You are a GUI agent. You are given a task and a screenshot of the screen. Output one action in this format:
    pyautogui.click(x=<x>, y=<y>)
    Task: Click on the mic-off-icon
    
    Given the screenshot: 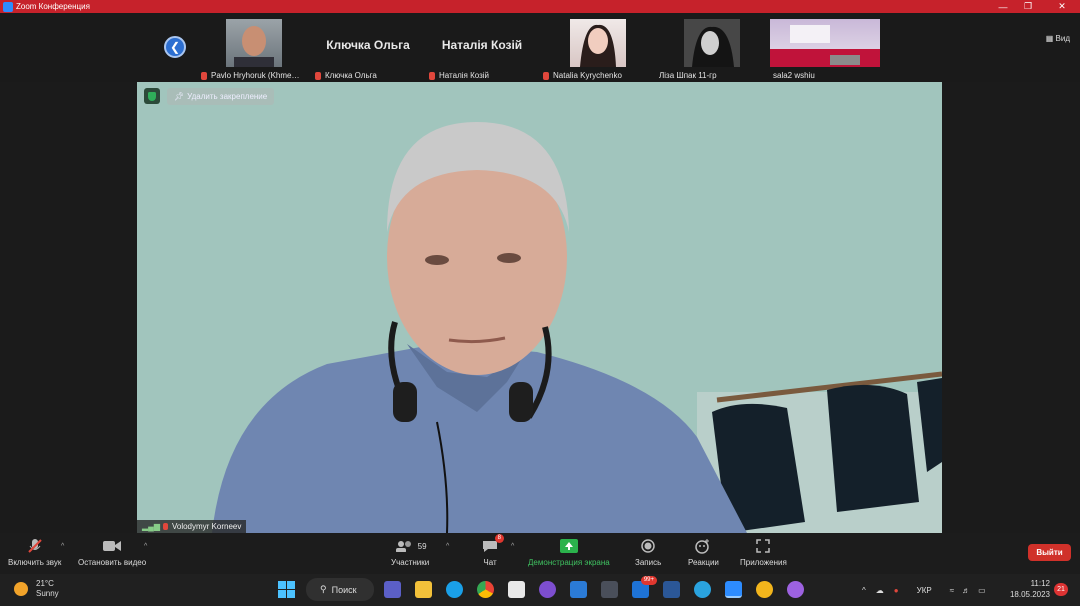 What is the action you would take?
    pyautogui.click(x=35, y=546)
    